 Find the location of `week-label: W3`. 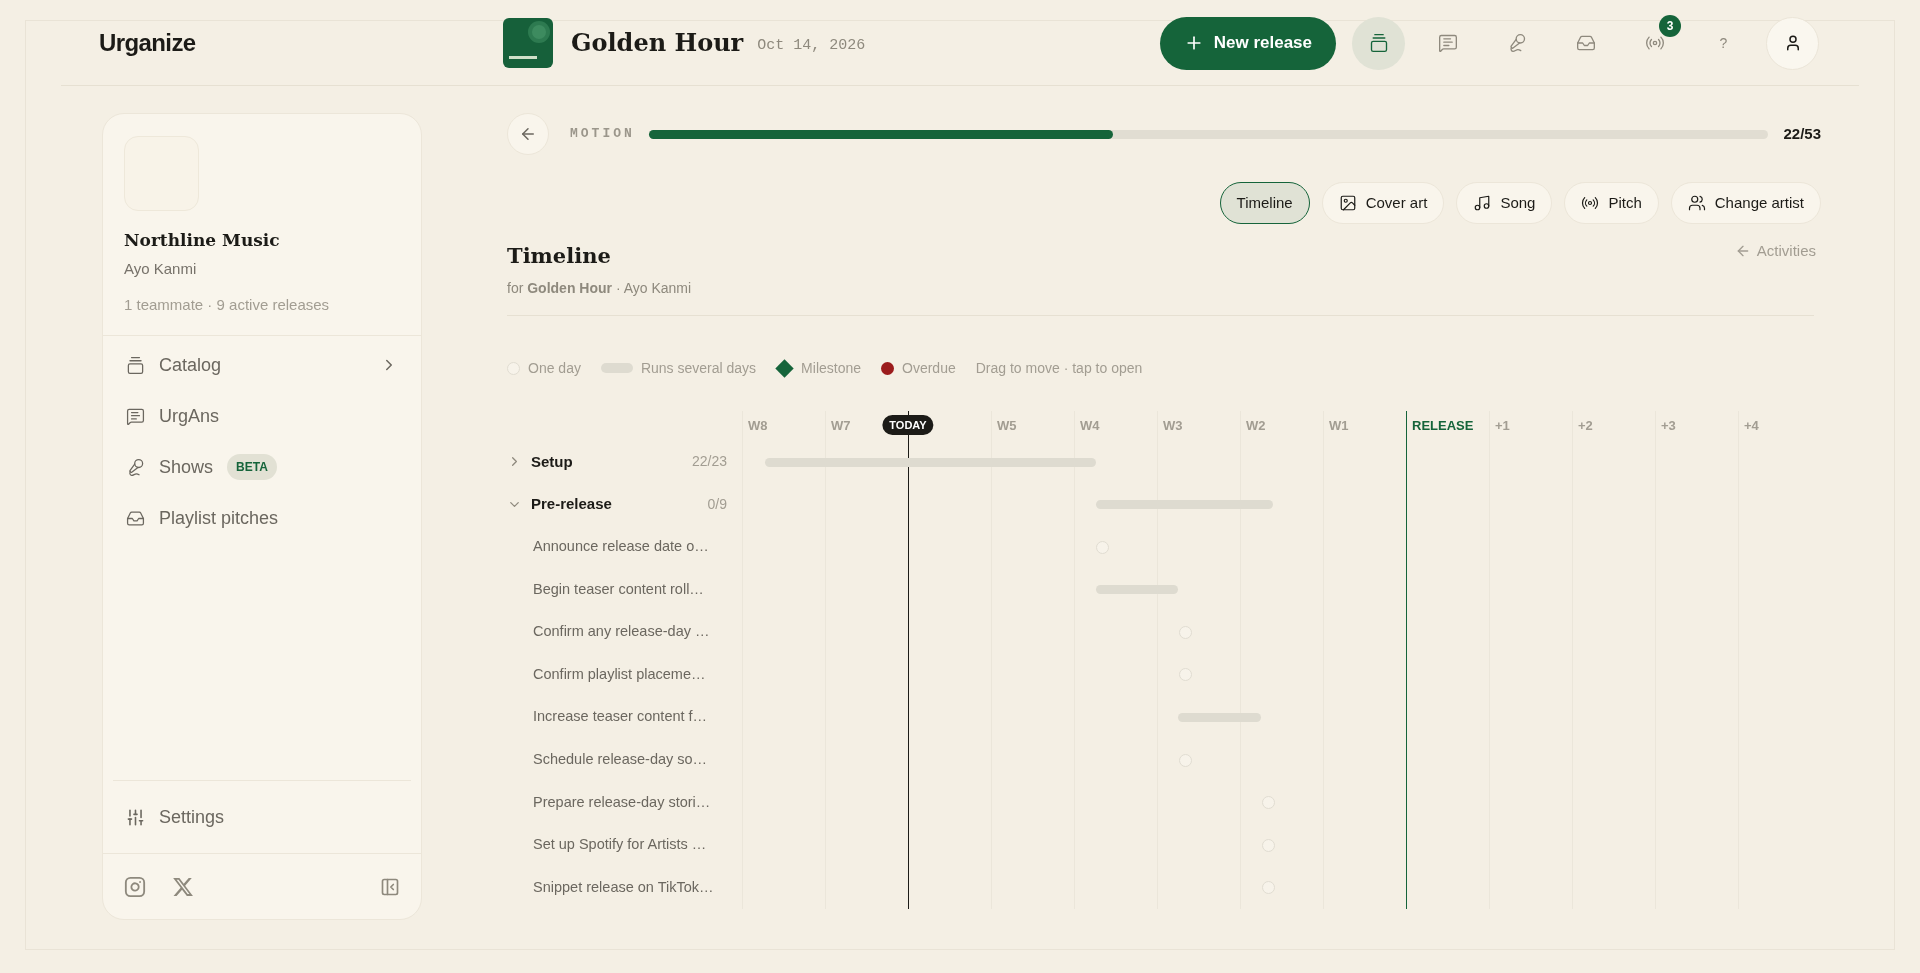

week-label: W3 is located at coordinates (1173, 425).